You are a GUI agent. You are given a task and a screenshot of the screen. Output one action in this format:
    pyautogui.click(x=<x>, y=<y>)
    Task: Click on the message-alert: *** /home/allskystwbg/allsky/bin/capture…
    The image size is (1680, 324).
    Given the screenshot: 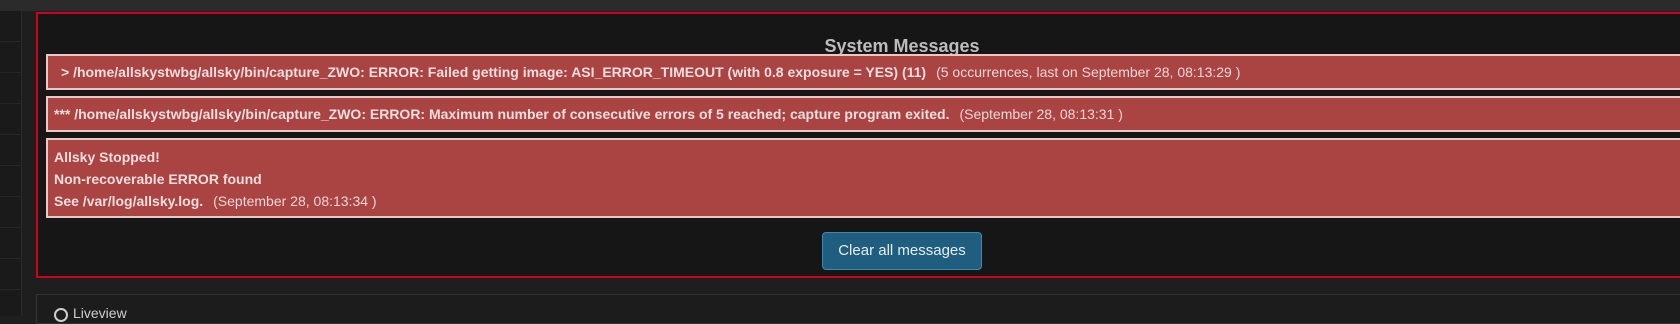 What is the action you would take?
    pyautogui.click(x=863, y=114)
    